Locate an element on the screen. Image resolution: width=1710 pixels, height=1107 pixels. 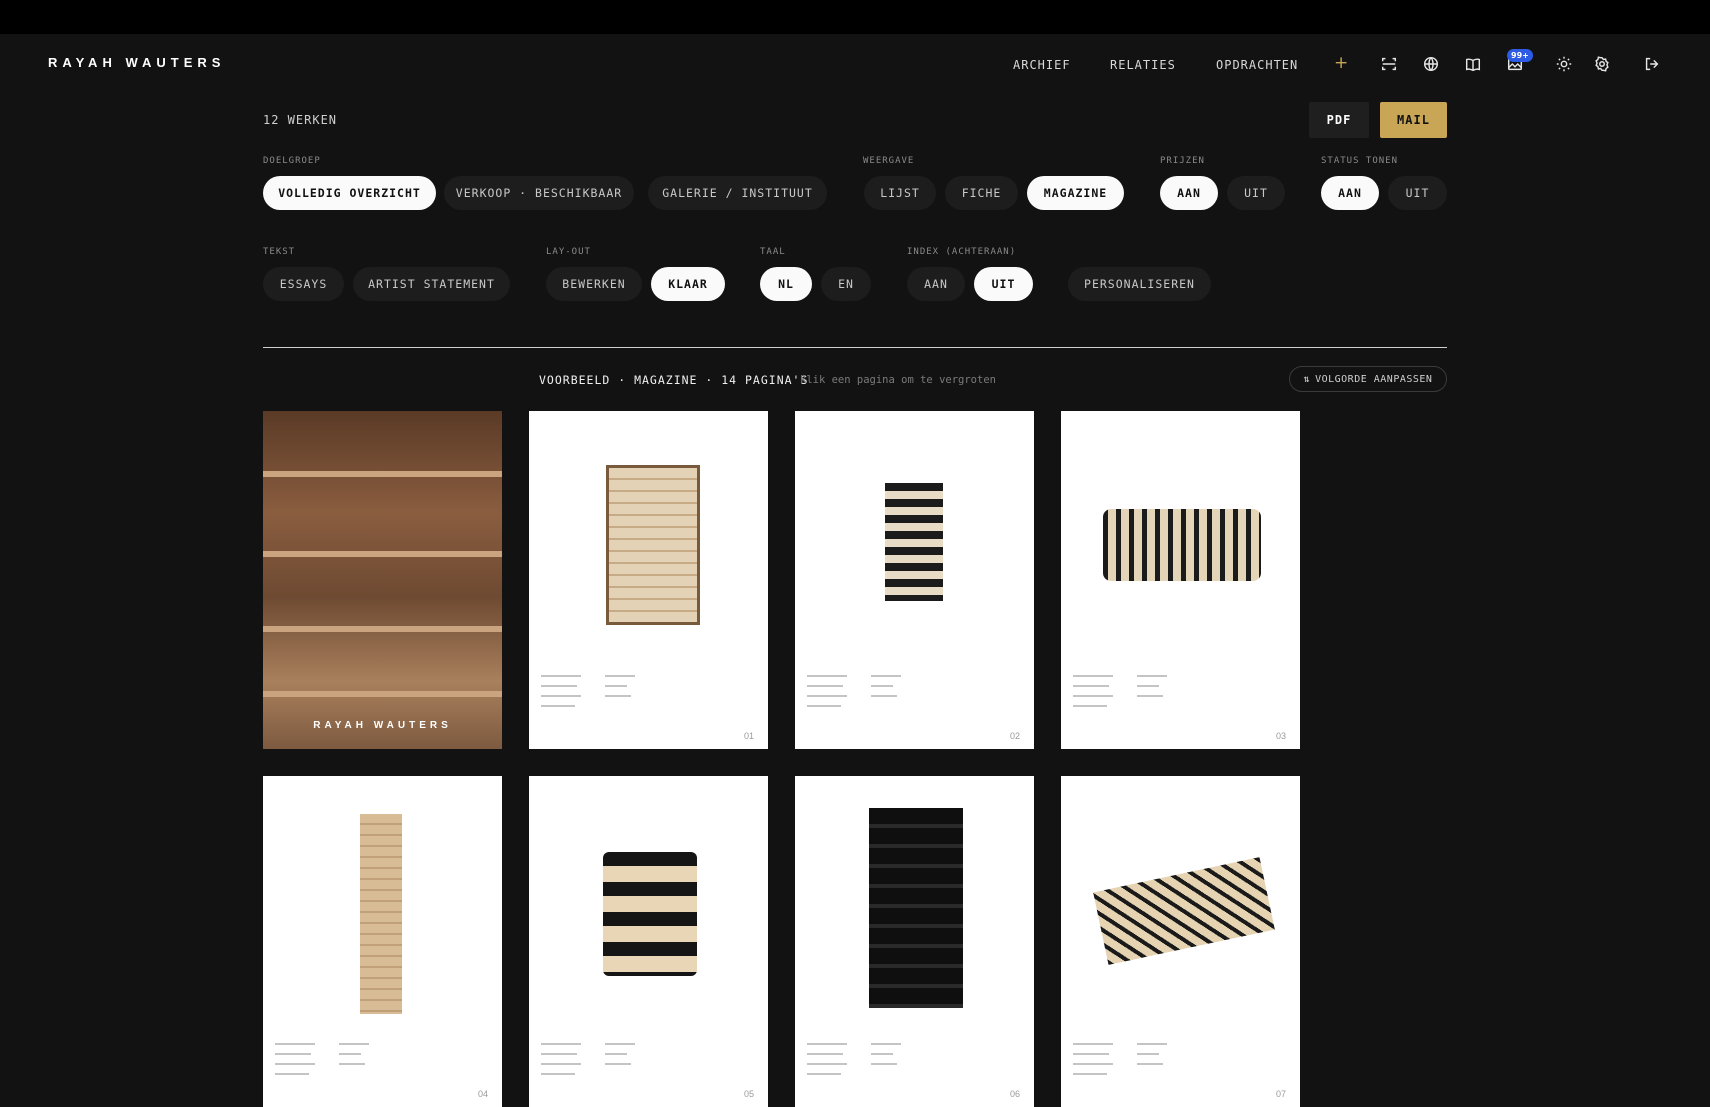
option-index-uit: UIT is located at coordinates (1003, 284).